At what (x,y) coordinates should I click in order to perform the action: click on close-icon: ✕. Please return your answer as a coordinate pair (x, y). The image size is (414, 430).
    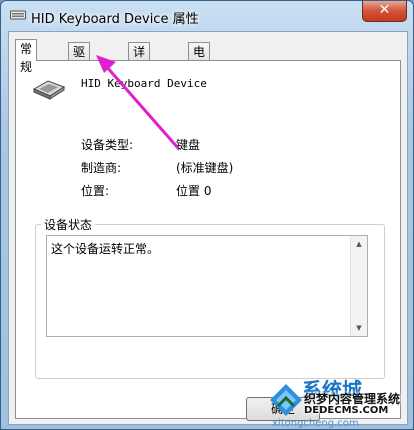
    Looking at the image, I should click on (384, 10).